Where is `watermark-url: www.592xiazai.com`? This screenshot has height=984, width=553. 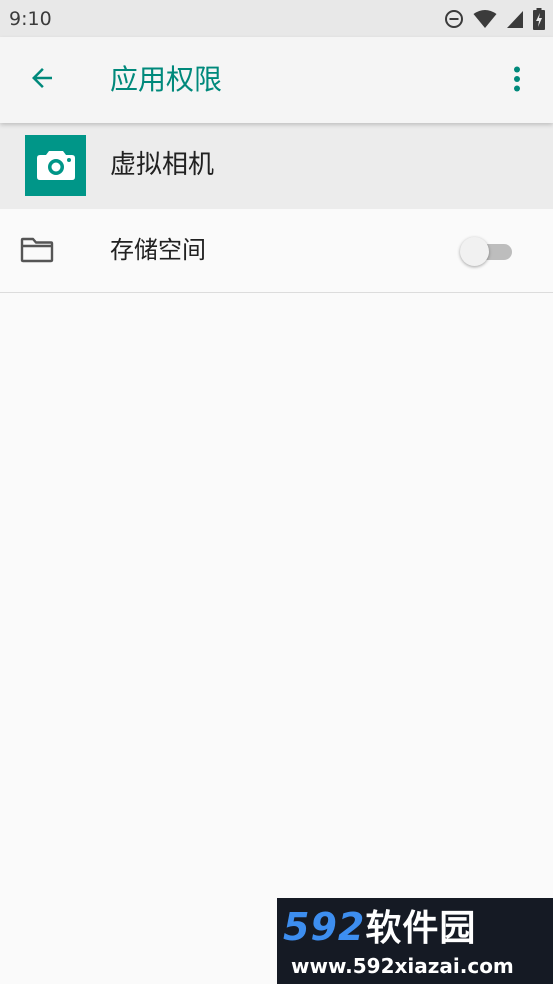 watermark-url: www.592xiazai.com is located at coordinates (402, 966).